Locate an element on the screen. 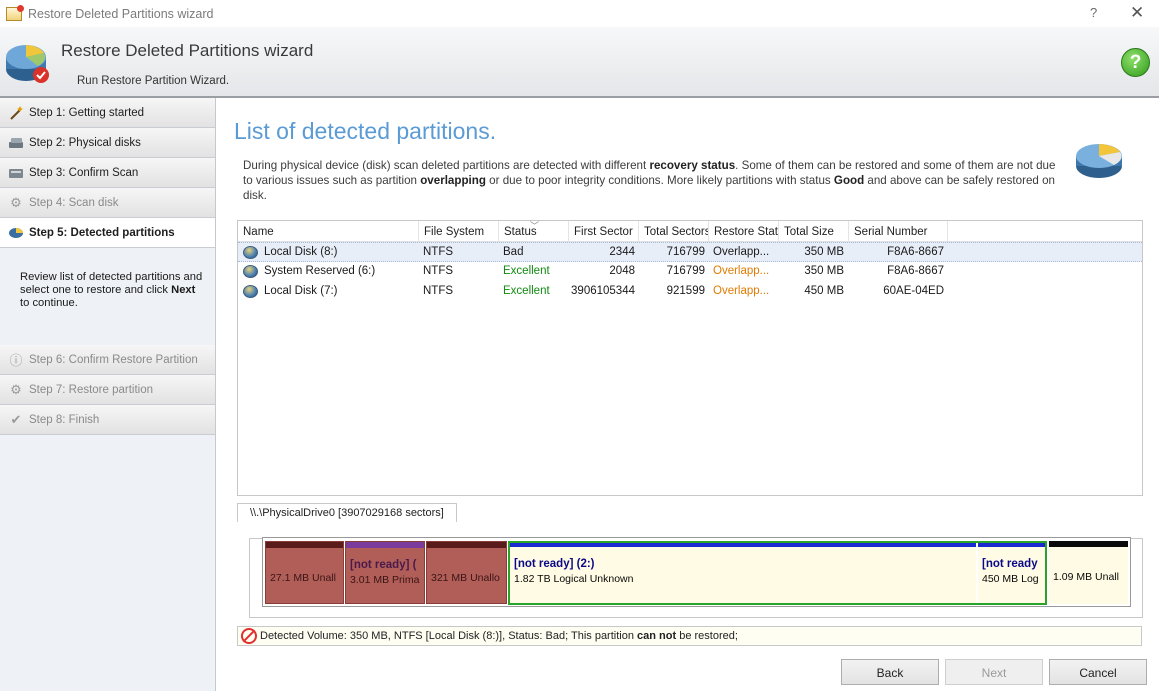  col-first-sector: First Sector is located at coordinates (604, 231).